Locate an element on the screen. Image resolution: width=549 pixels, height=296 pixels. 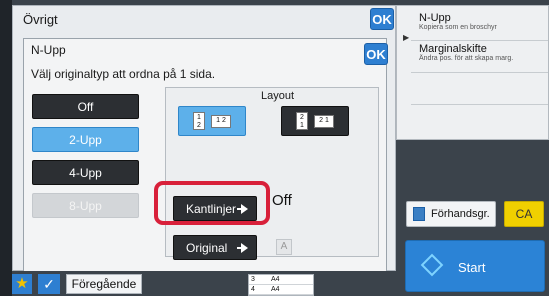
arrow-right-icon is located at coordinates (242, 248).